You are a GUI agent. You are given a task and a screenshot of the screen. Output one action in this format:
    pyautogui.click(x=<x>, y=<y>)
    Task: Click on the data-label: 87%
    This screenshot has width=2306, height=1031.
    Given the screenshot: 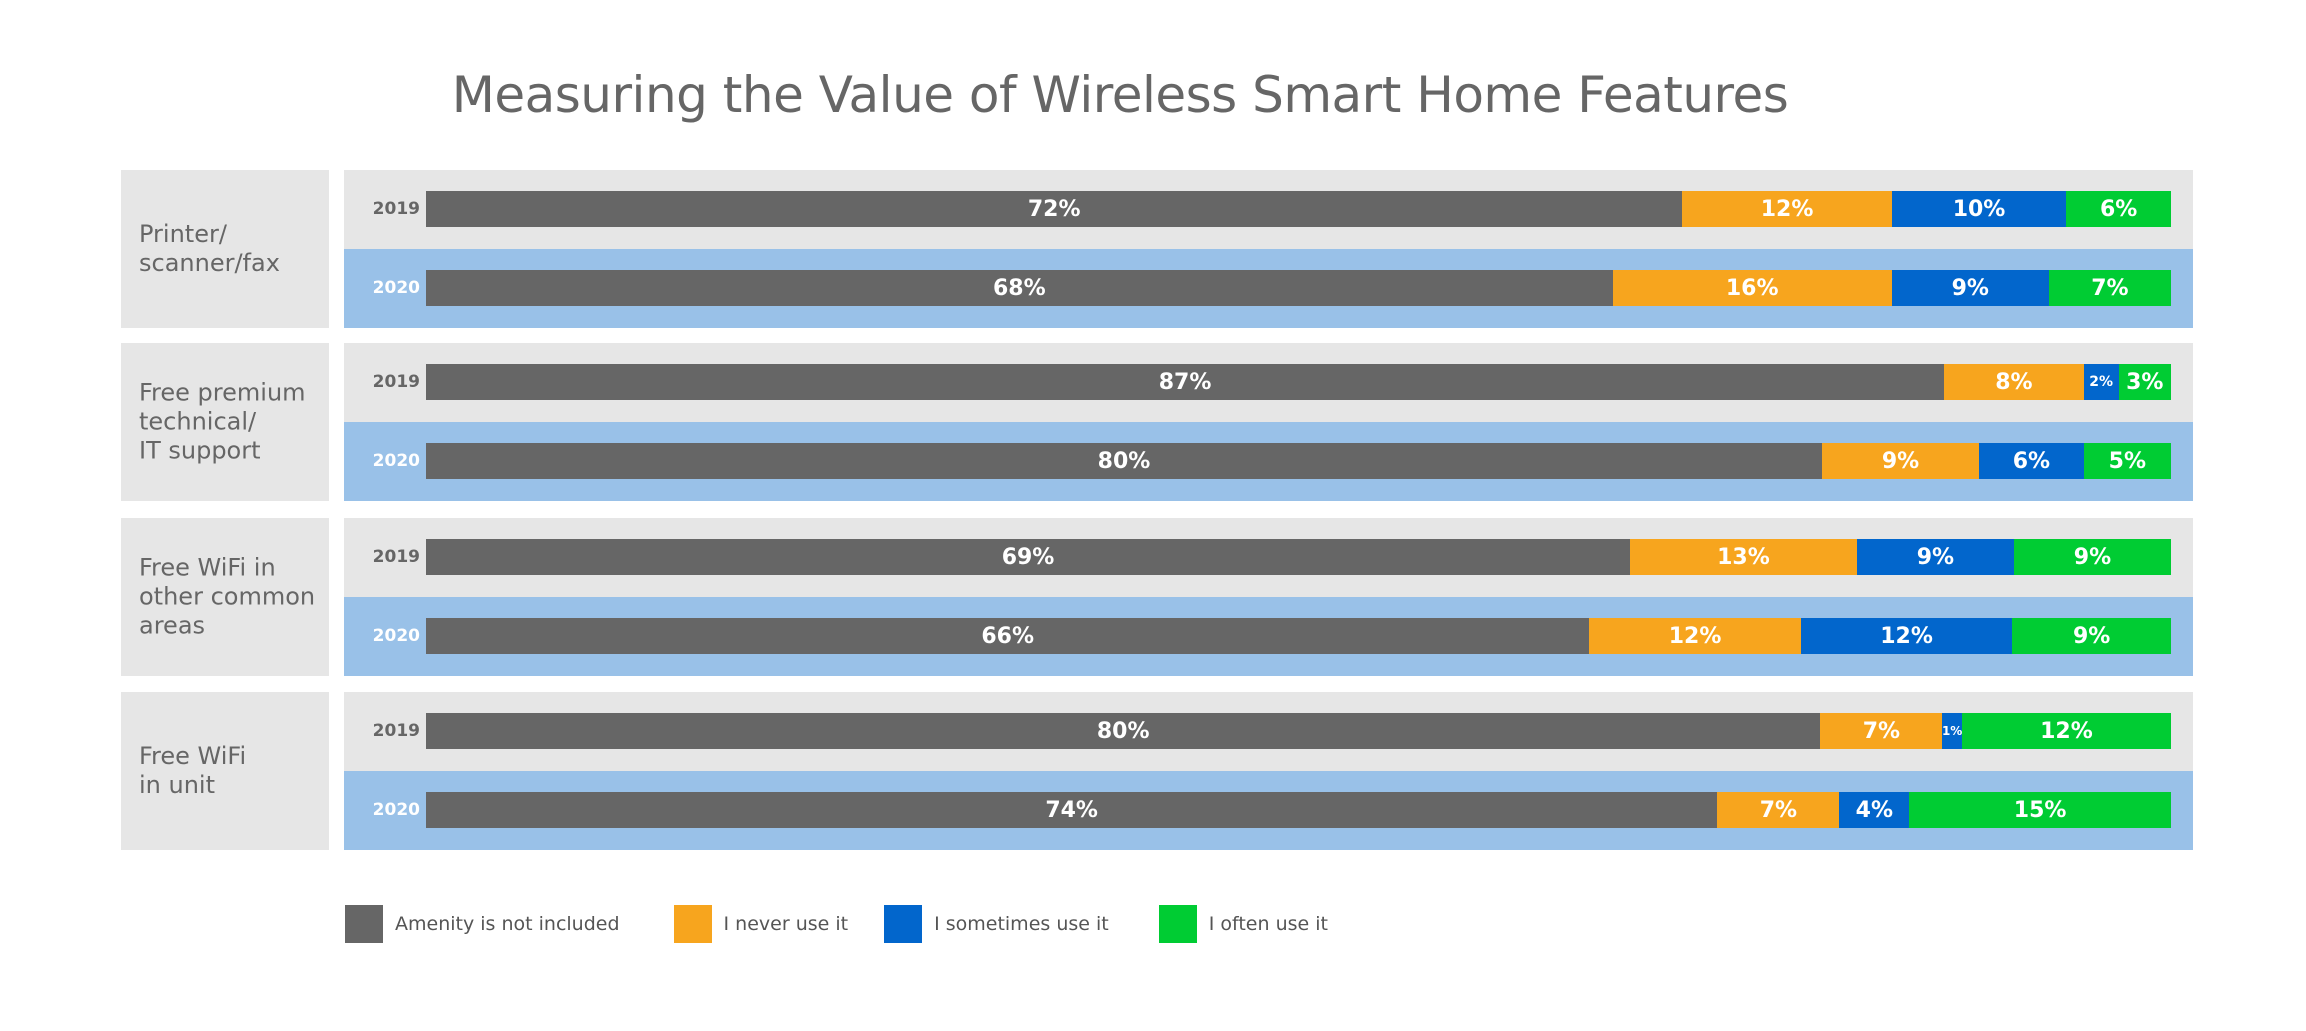 What is the action you would take?
    pyautogui.click(x=1185, y=382)
    